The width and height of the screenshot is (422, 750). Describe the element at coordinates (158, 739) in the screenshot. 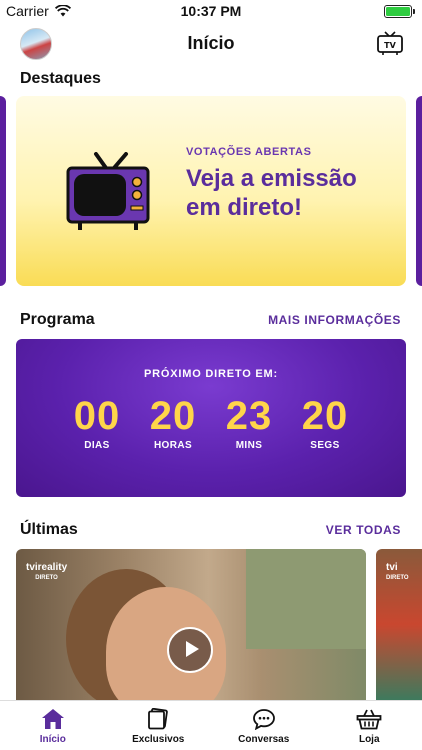

I see `tab-label: Exclusivos` at that location.